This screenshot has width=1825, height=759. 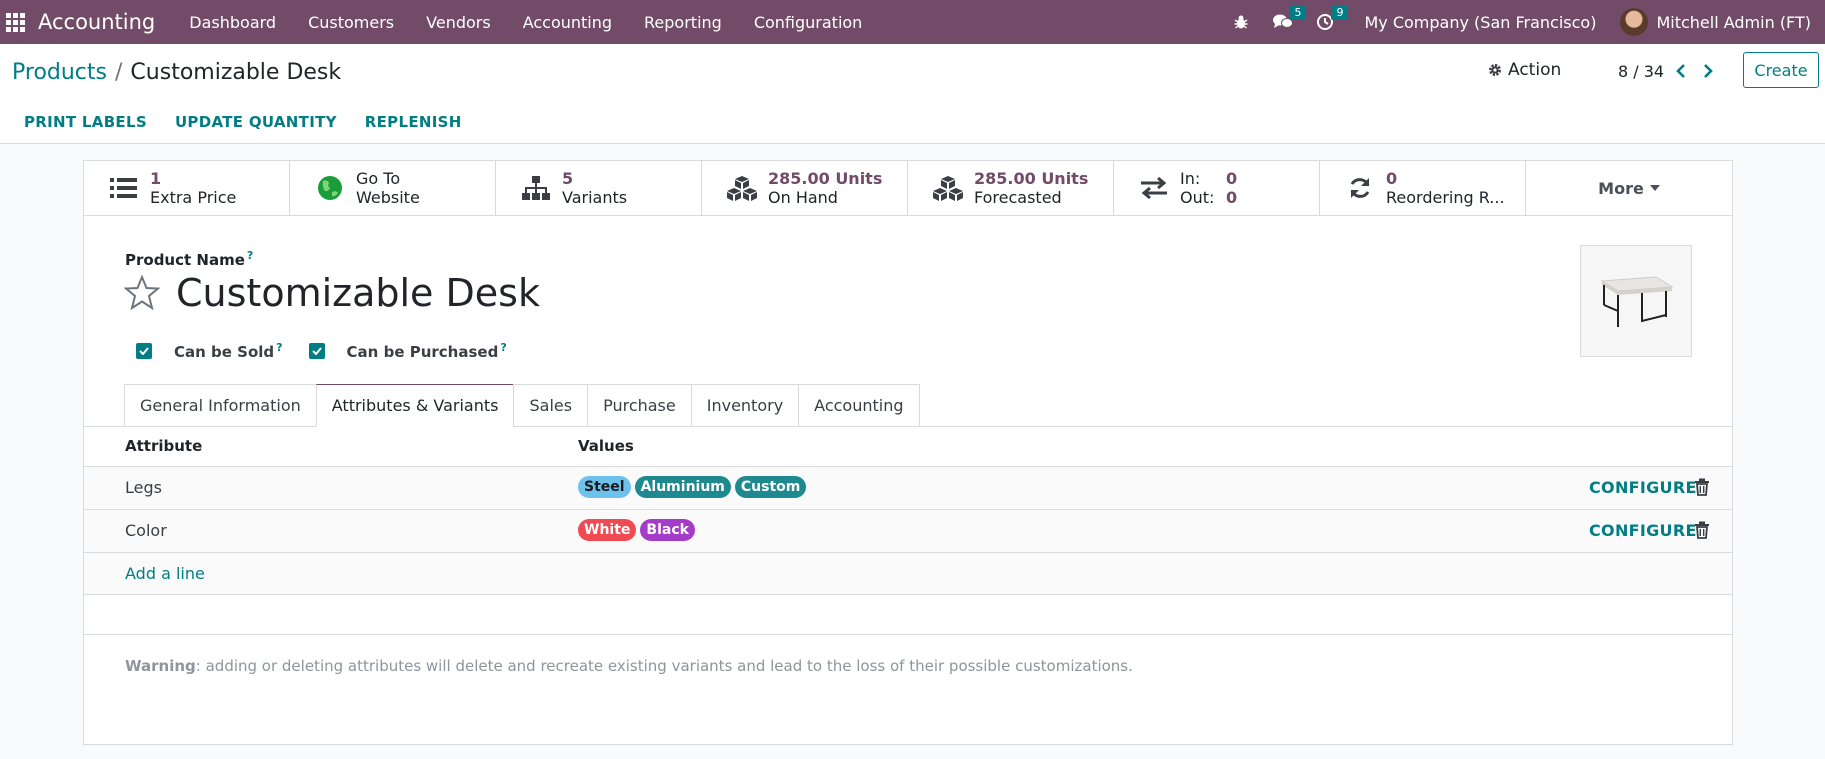 I want to click on activities-clock-icon: 9, so click(x=1328, y=22).